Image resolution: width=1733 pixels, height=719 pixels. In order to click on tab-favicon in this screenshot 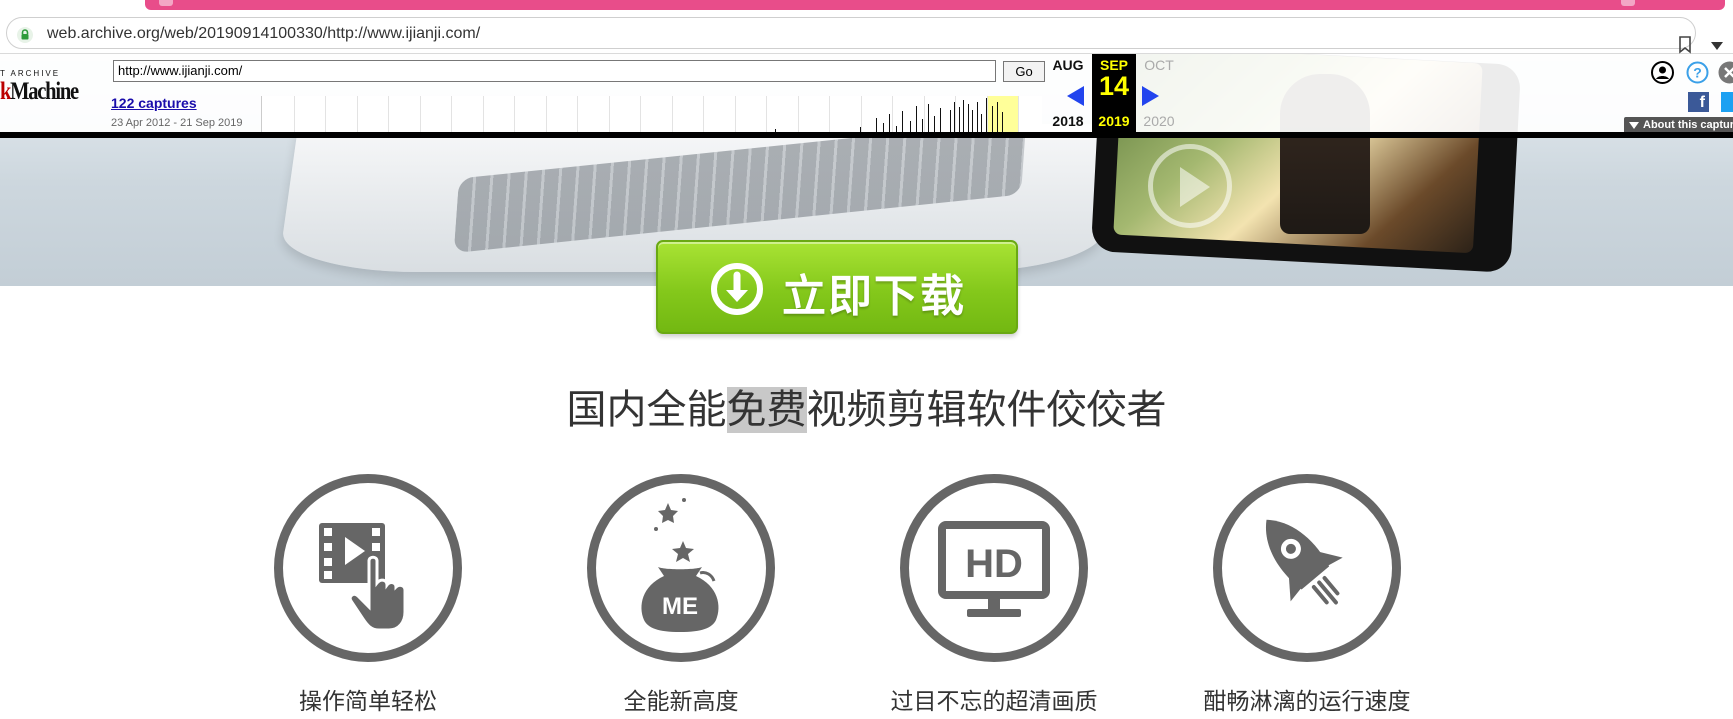, I will do `click(166, 3)`.